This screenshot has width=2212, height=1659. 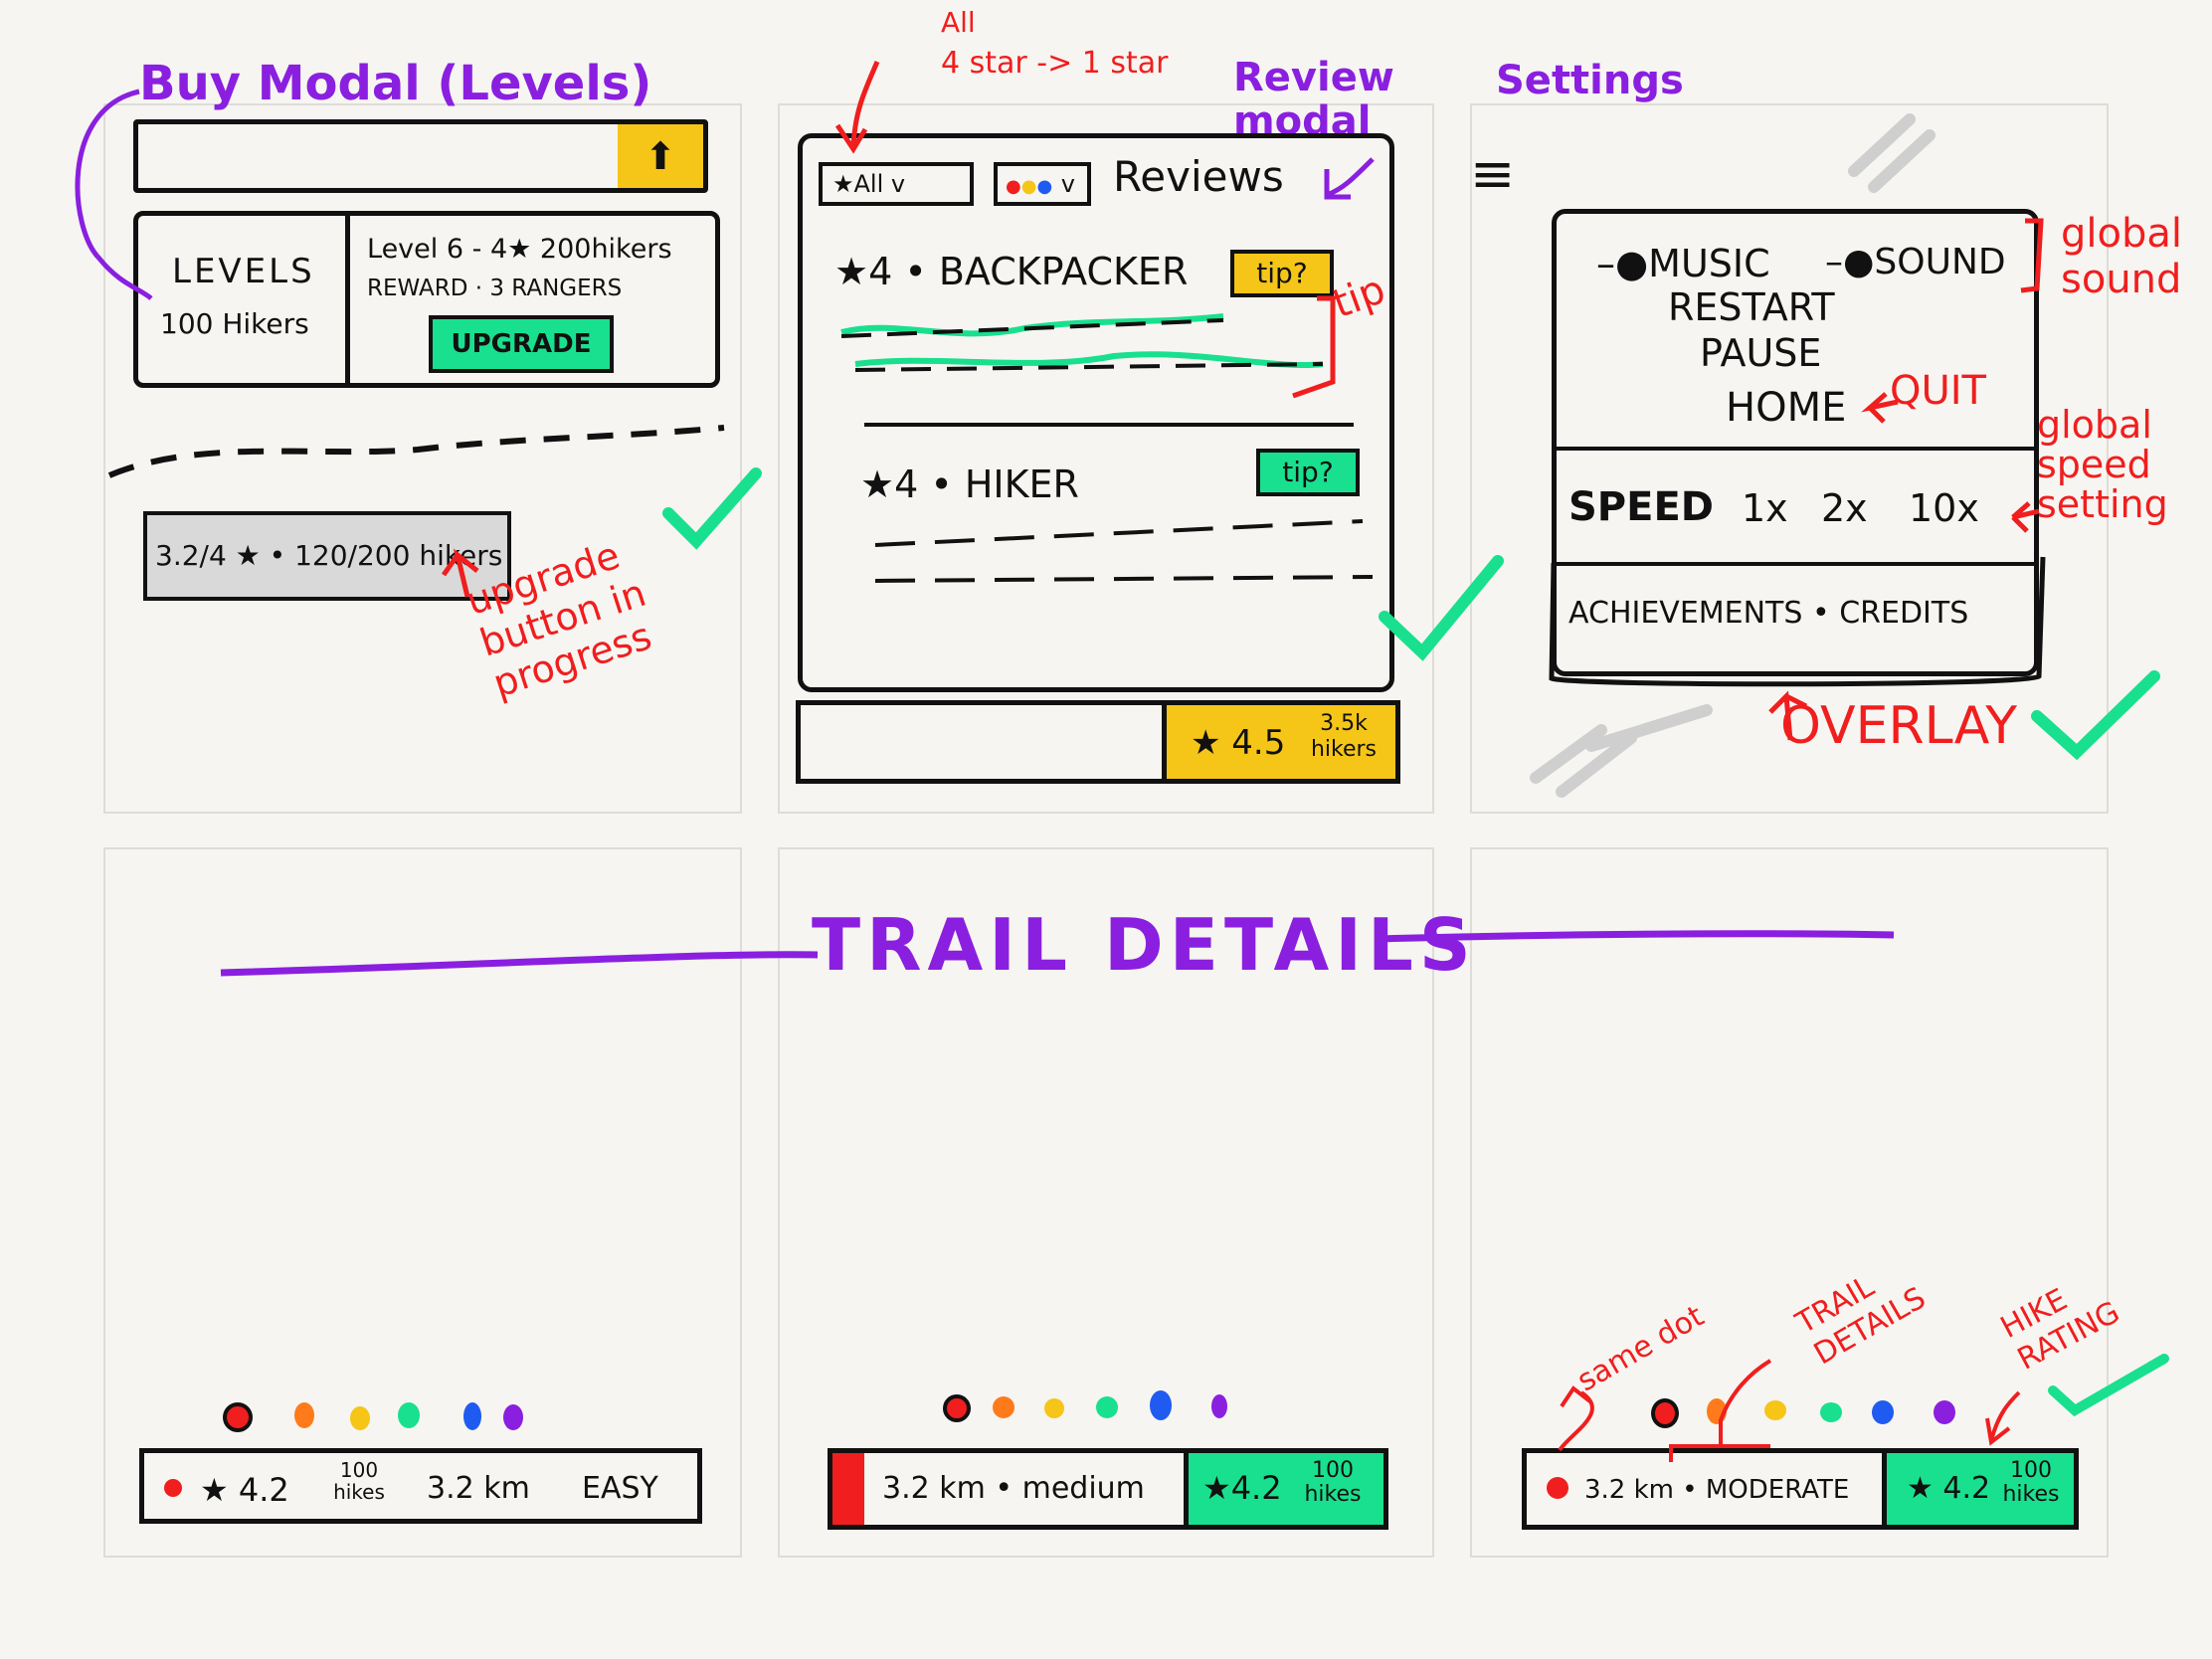 I want to click on sound-toggle: –●SOUND, so click(x=1915, y=262).